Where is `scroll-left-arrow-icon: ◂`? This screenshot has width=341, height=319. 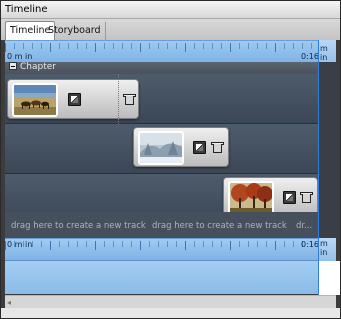
scroll-left-arrow-icon: ◂ is located at coordinates (9, 302).